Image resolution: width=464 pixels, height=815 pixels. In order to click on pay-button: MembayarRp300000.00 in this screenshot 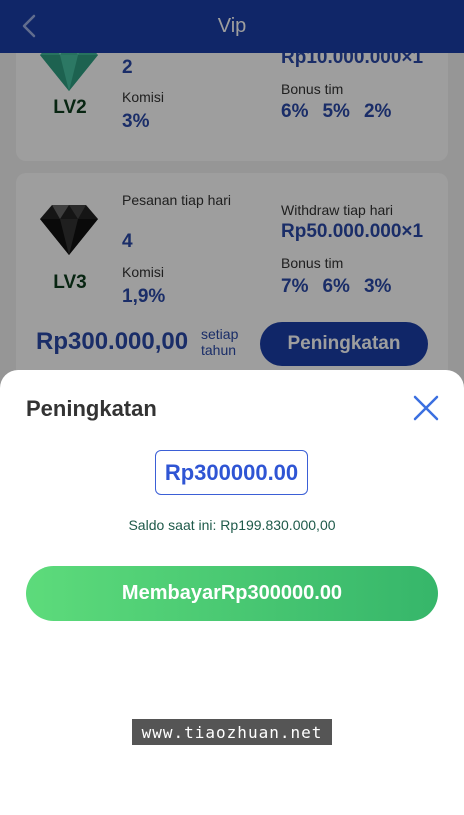, I will do `click(232, 593)`.